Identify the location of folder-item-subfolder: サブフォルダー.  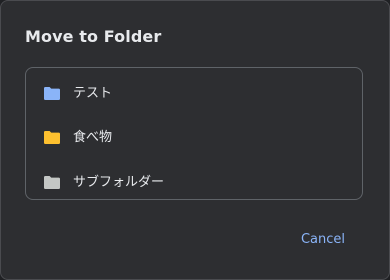
(104, 180).